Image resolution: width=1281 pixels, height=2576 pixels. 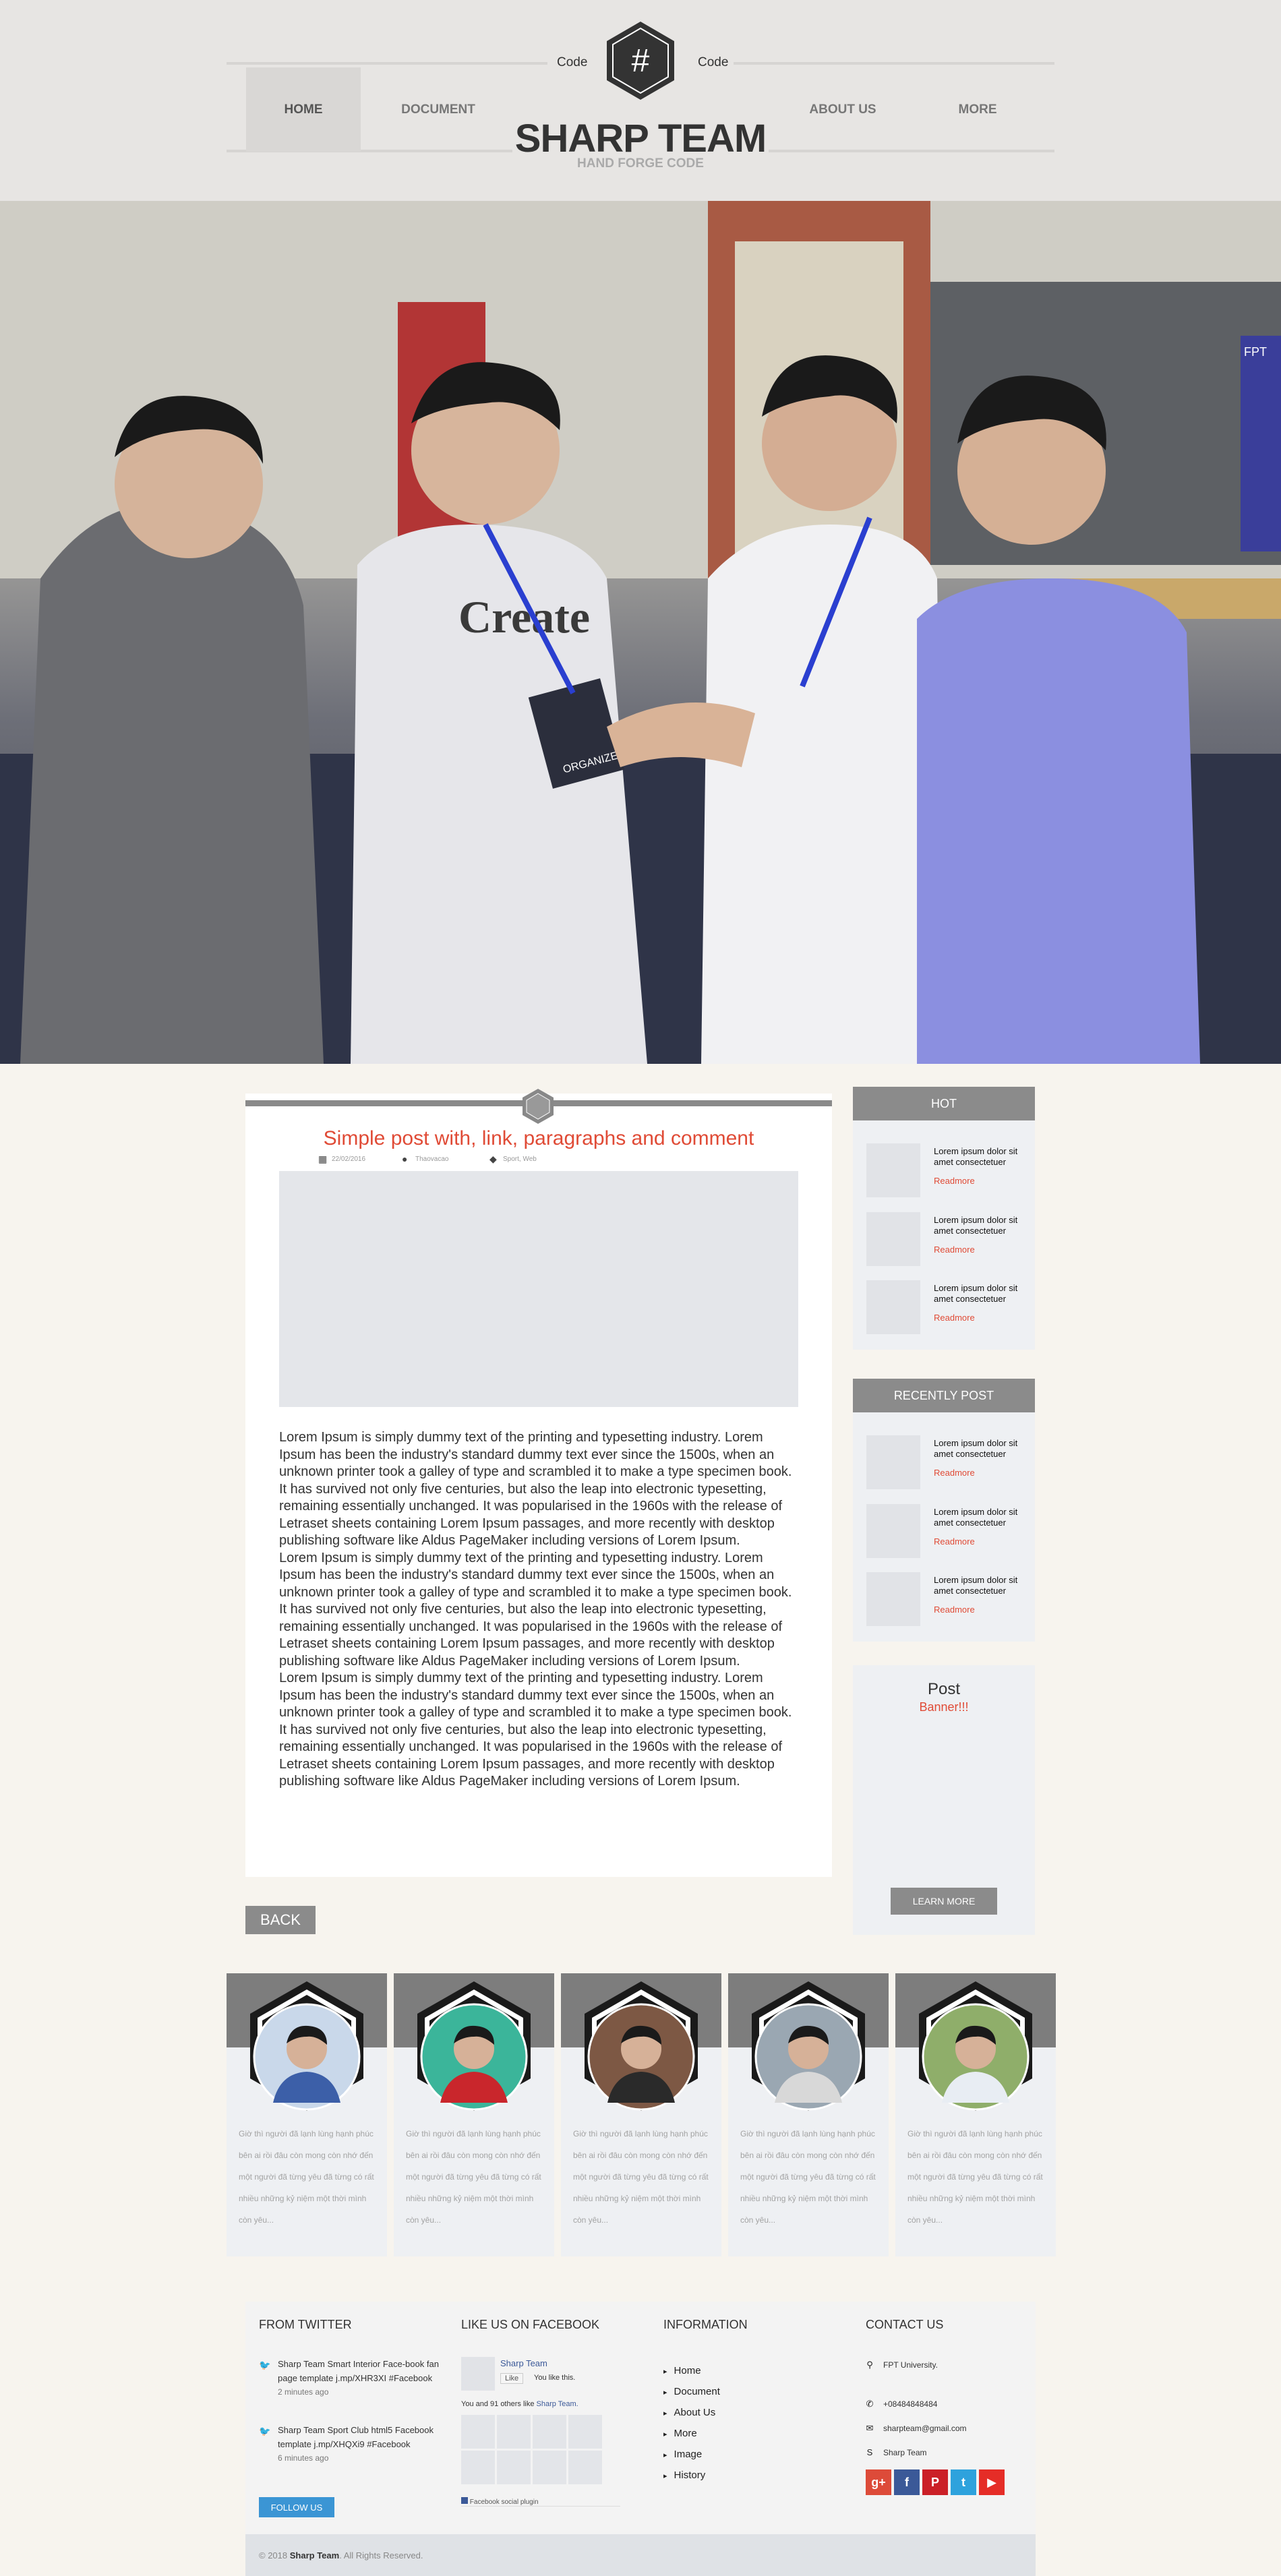 What do you see at coordinates (641, 2555) in the screenshot?
I see `copyright-bar: © 2018 Sharp Team. All Rights Reserved.` at bounding box center [641, 2555].